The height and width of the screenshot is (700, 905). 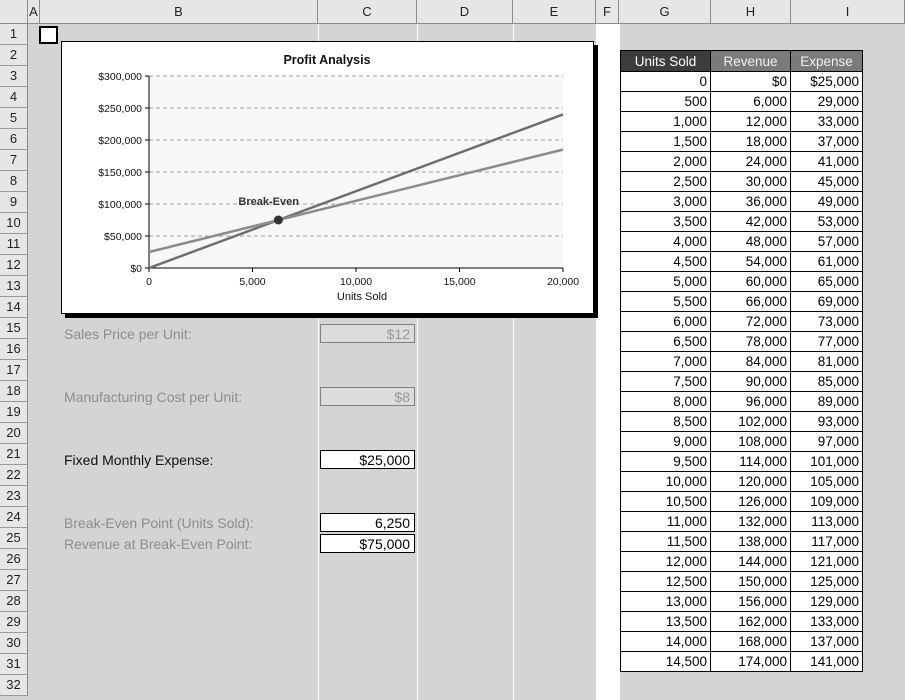 What do you see at coordinates (665, 241) in the screenshot?
I see `table-cell: 4,000` at bounding box center [665, 241].